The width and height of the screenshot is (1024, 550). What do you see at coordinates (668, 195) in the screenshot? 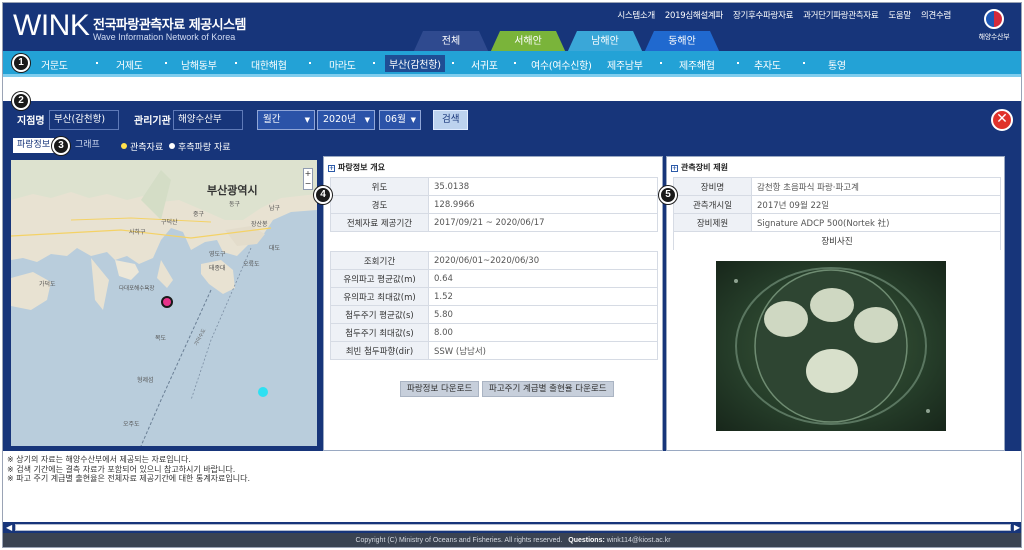
I see `callout-marker-5: 5` at bounding box center [668, 195].